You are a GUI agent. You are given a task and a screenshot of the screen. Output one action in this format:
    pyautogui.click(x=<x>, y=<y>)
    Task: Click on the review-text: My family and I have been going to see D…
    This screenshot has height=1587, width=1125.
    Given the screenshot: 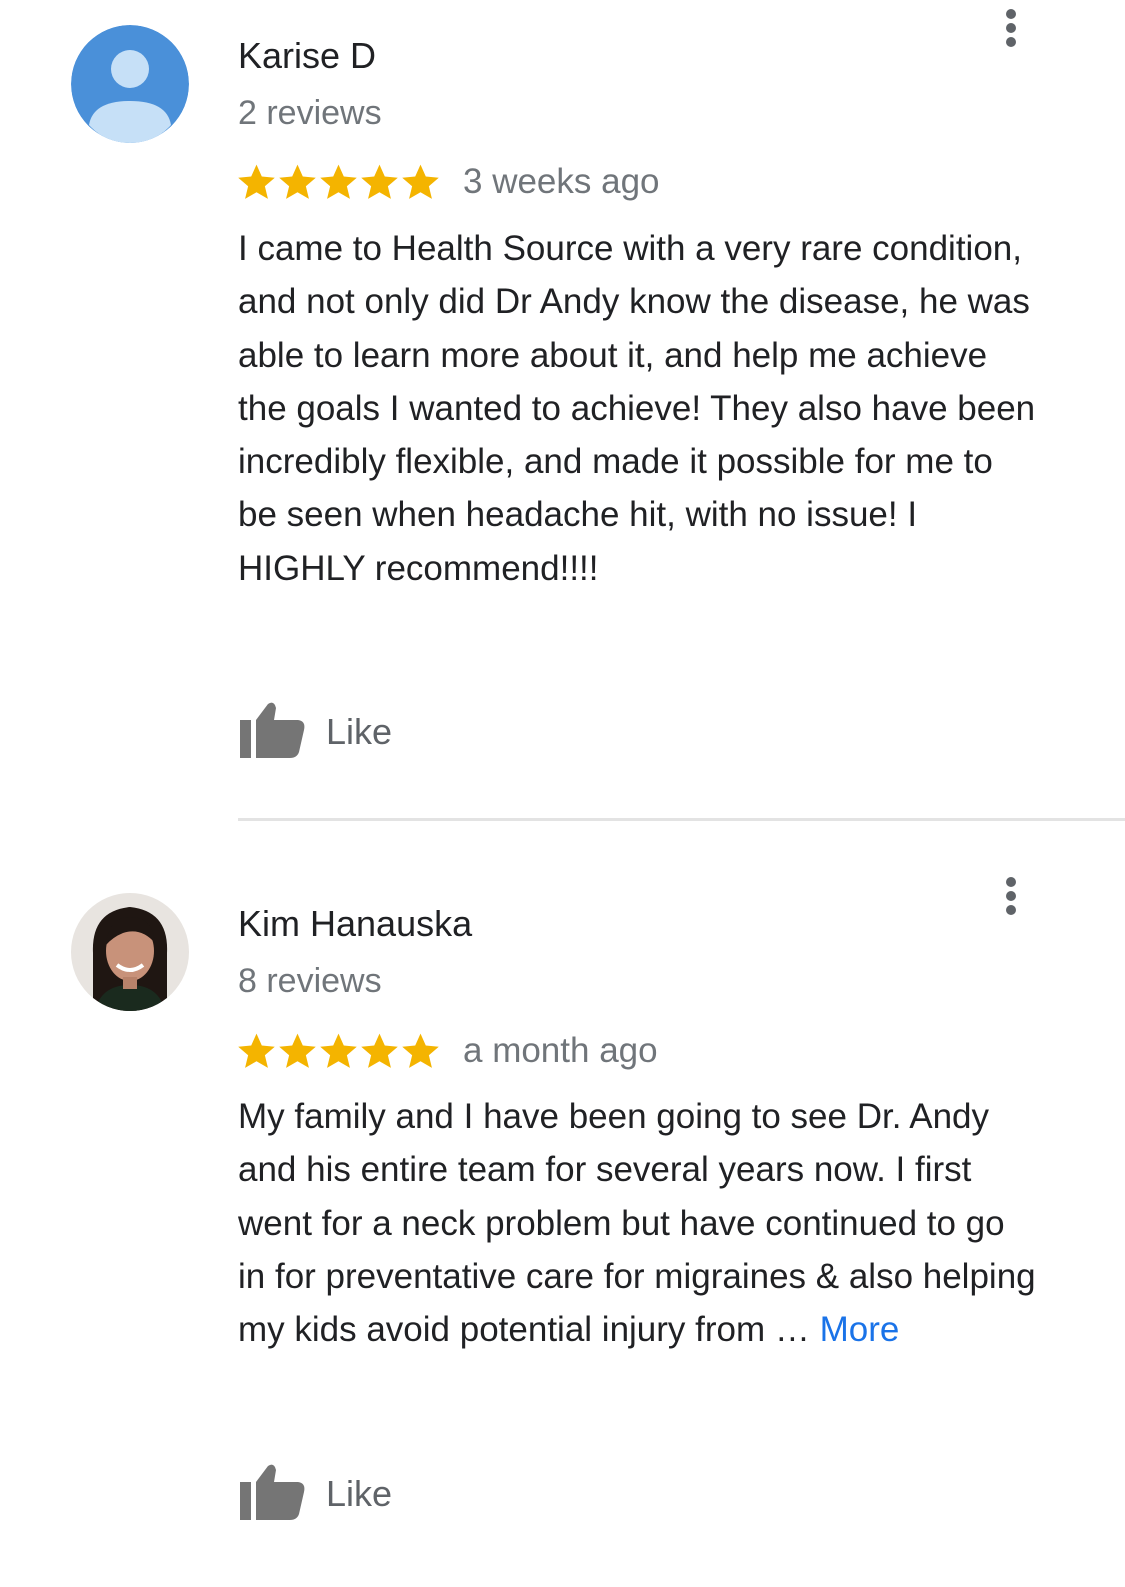 What is the action you would take?
    pyautogui.click(x=638, y=1223)
    